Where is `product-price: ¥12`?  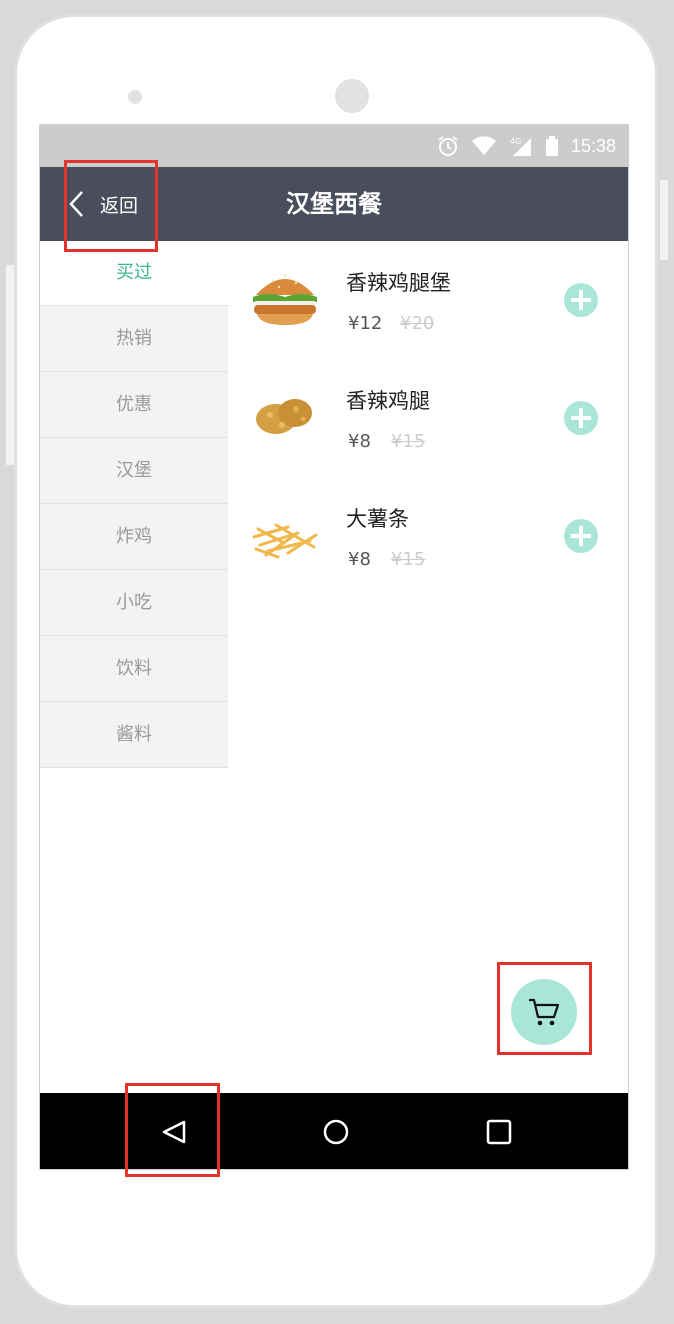
product-price: ¥12 is located at coordinates (365, 323).